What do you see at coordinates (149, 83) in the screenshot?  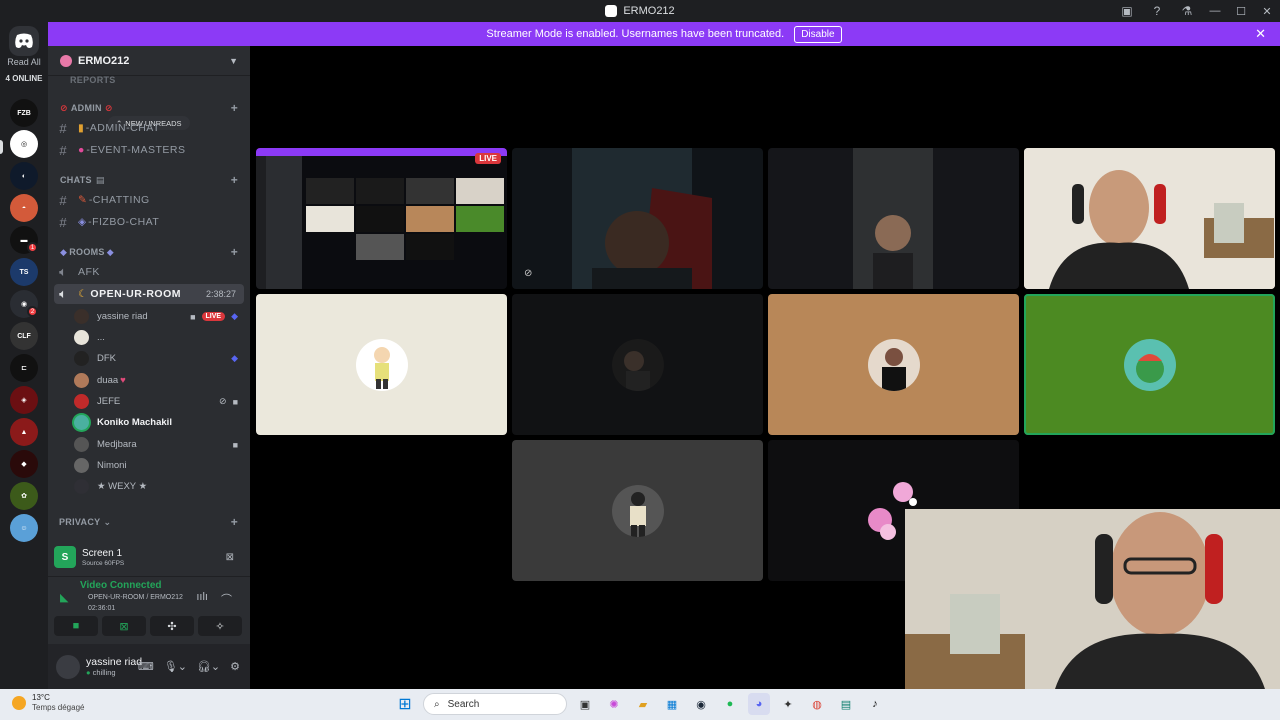 I see `category-reports: REPORTS` at bounding box center [149, 83].